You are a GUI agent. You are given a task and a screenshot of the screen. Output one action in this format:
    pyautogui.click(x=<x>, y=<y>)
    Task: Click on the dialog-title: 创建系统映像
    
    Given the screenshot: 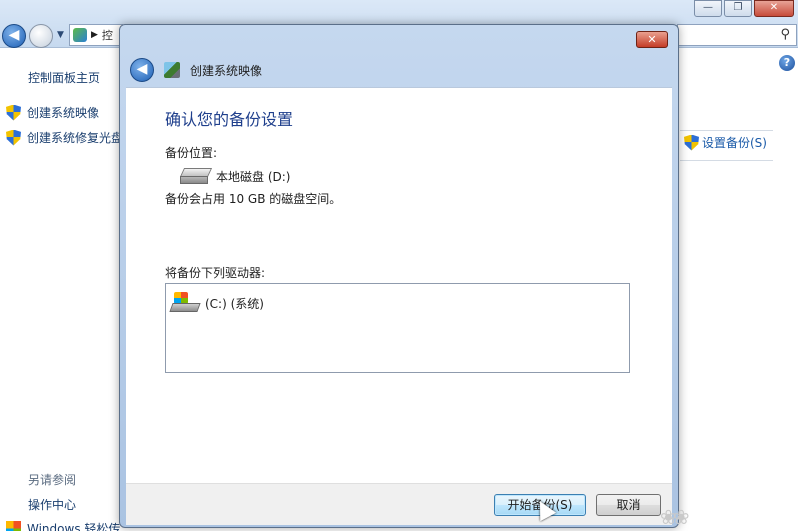 What is the action you would take?
    pyautogui.click(x=226, y=70)
    